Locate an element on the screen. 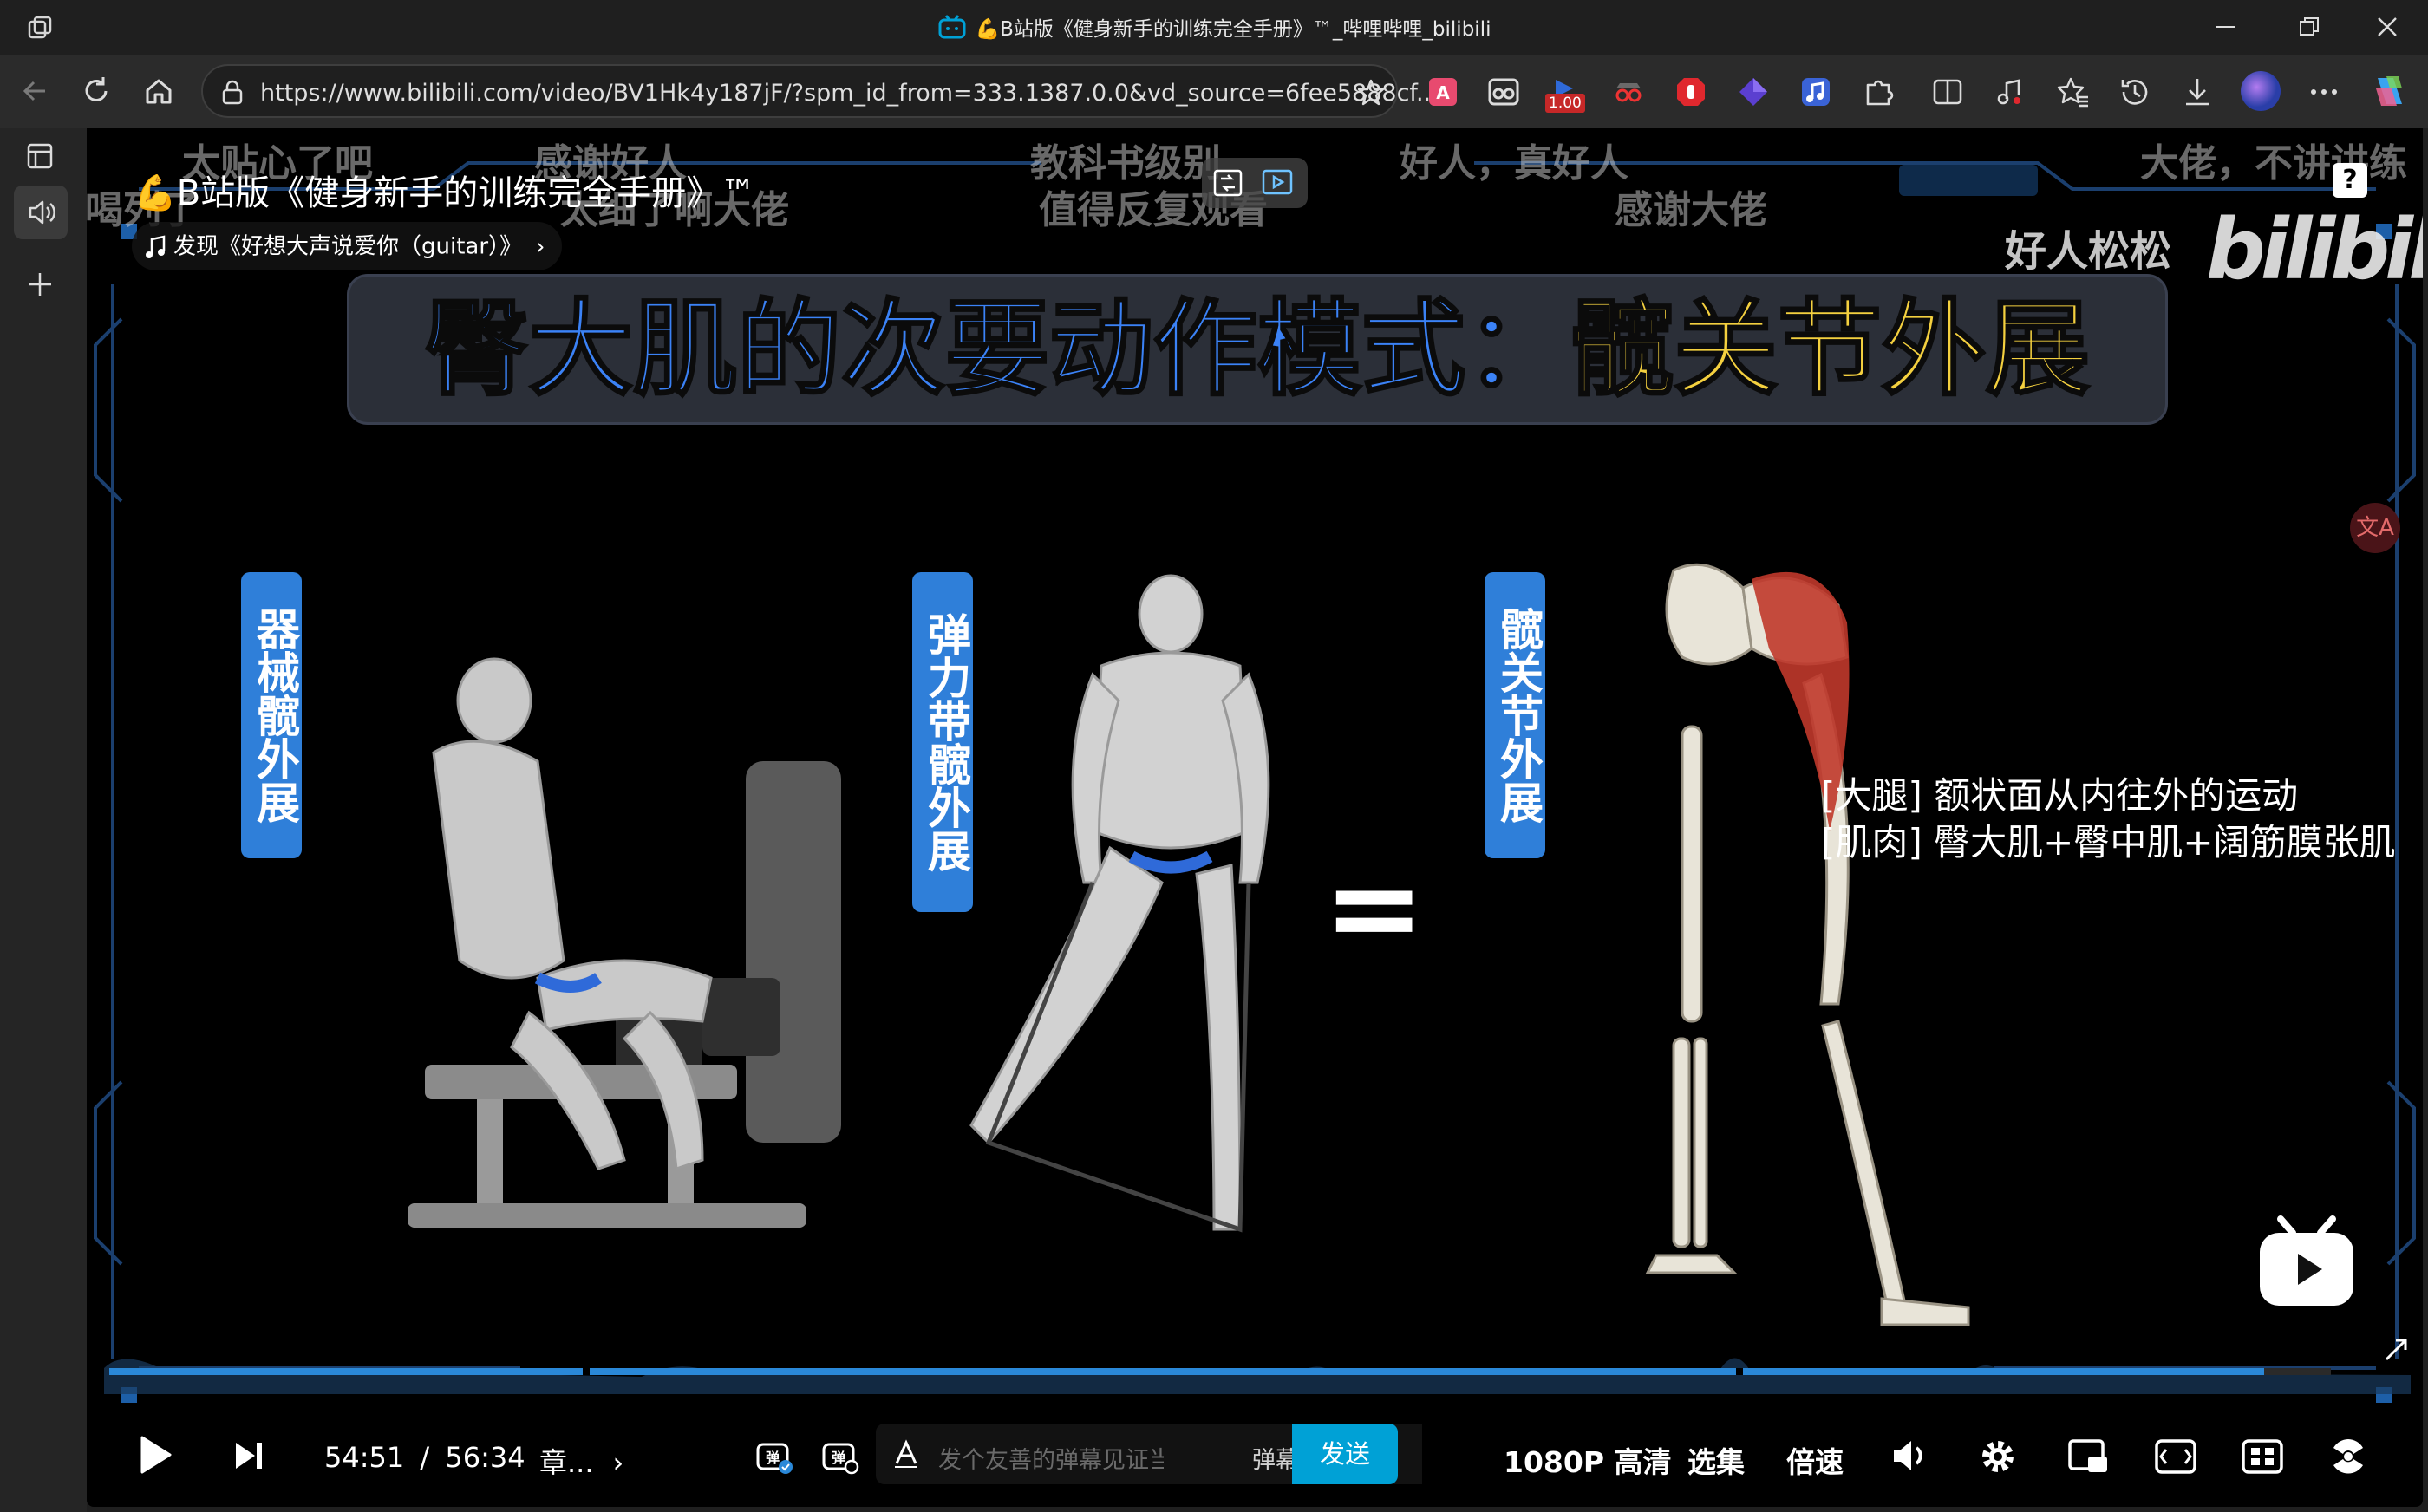 The width and height of the screenshot is (2428, 1512). translate-extension-icon: A is located at coordinates (1443, 92).